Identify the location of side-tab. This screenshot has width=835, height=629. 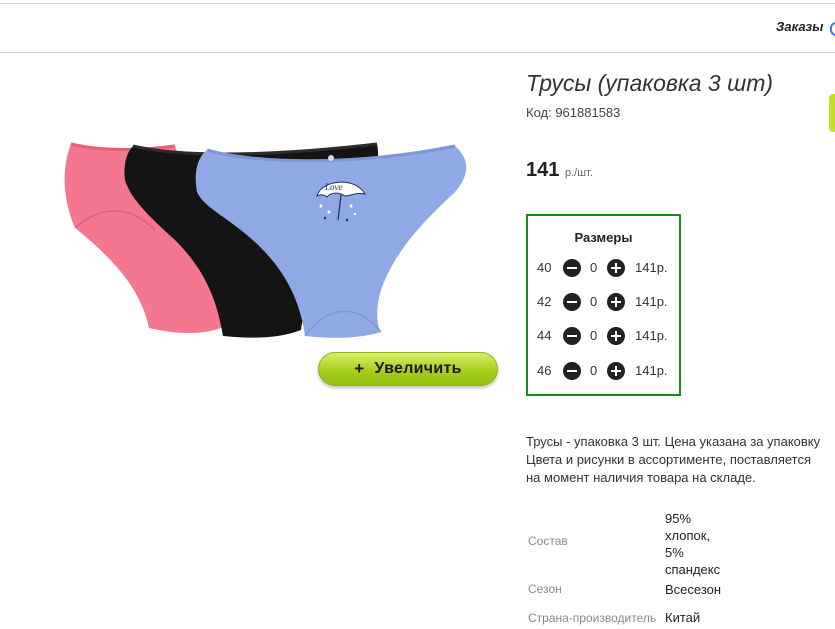
(832, 113).